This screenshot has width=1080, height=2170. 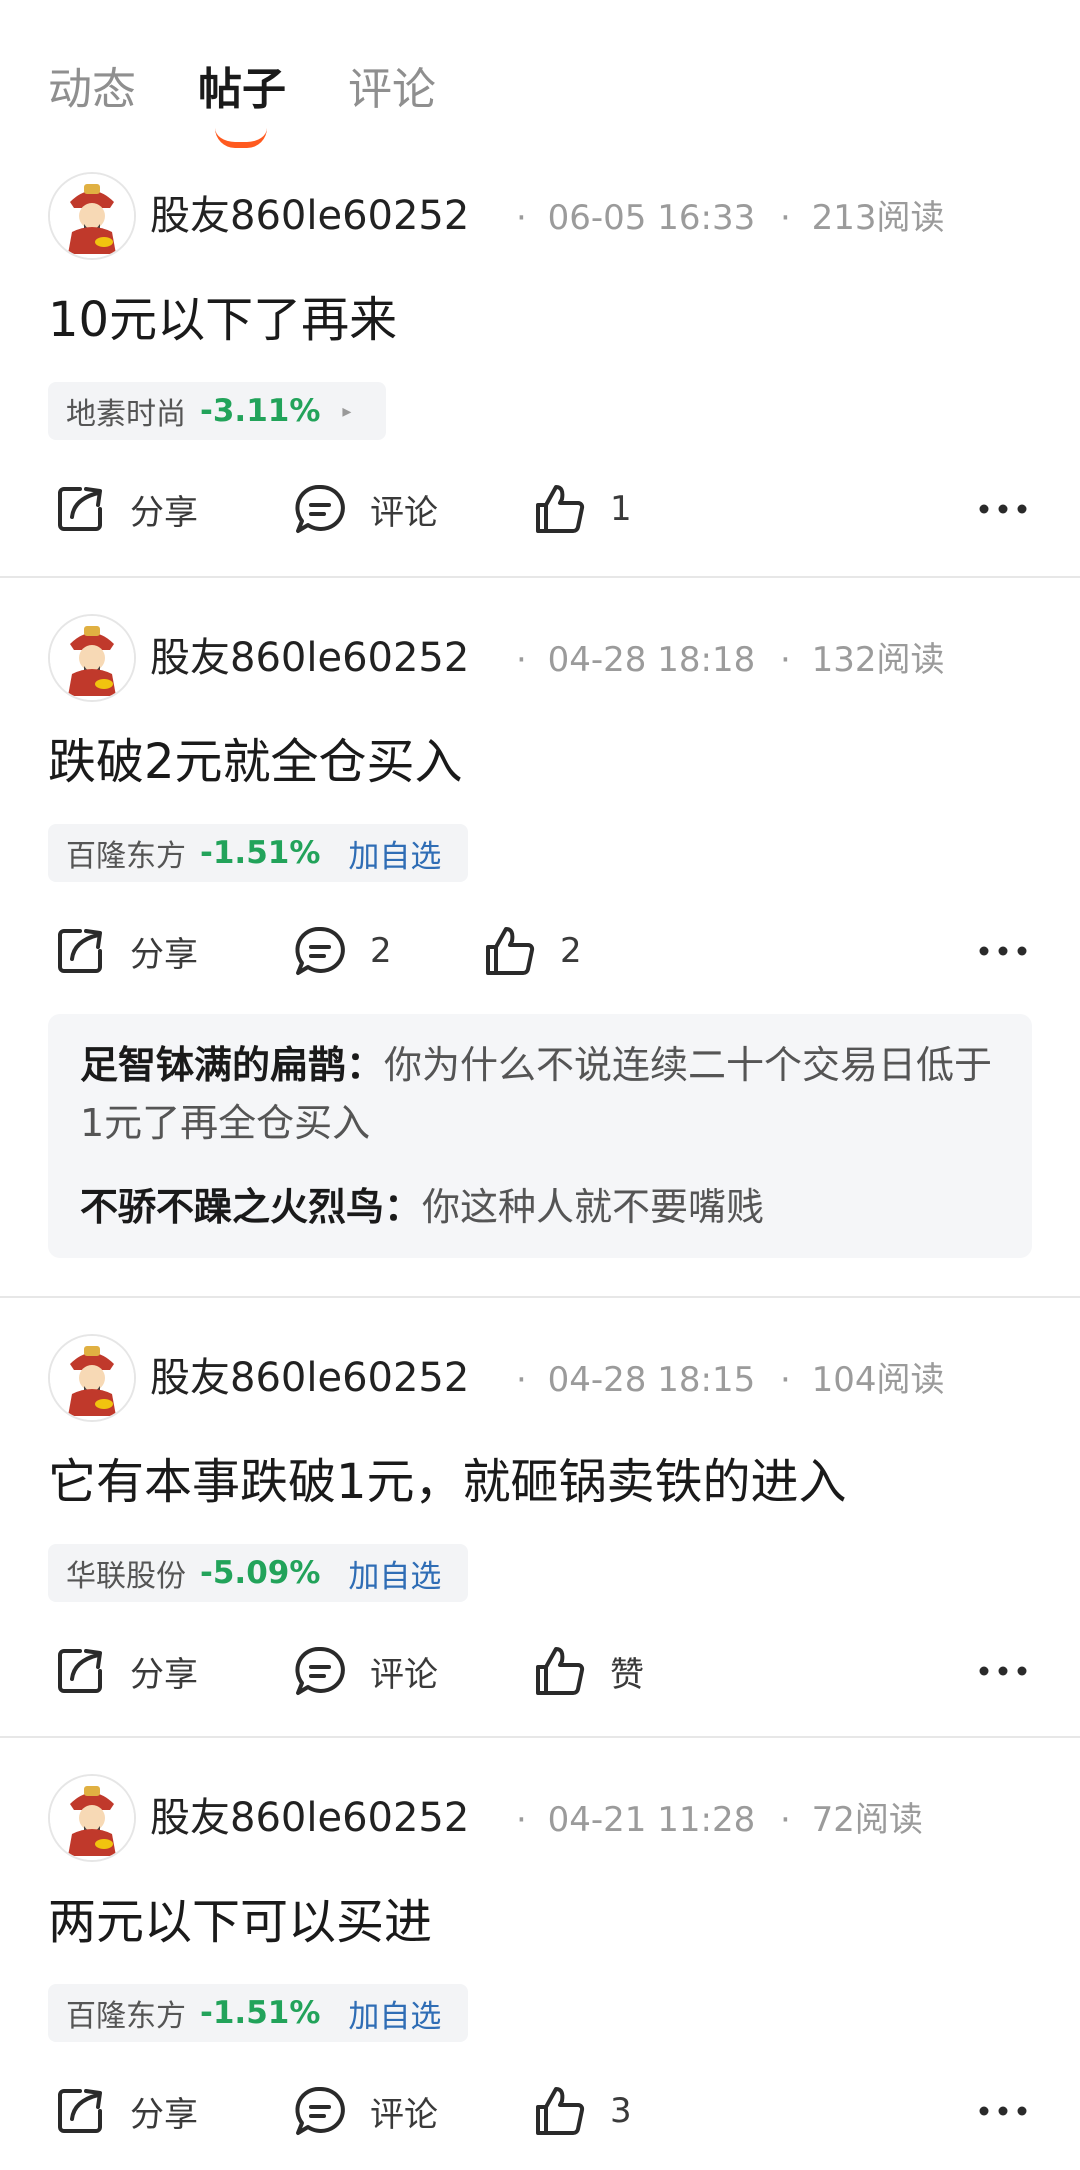 I want to click on comment-author: 足智钵满的扁鹊：, so click(x=232, y=1065).